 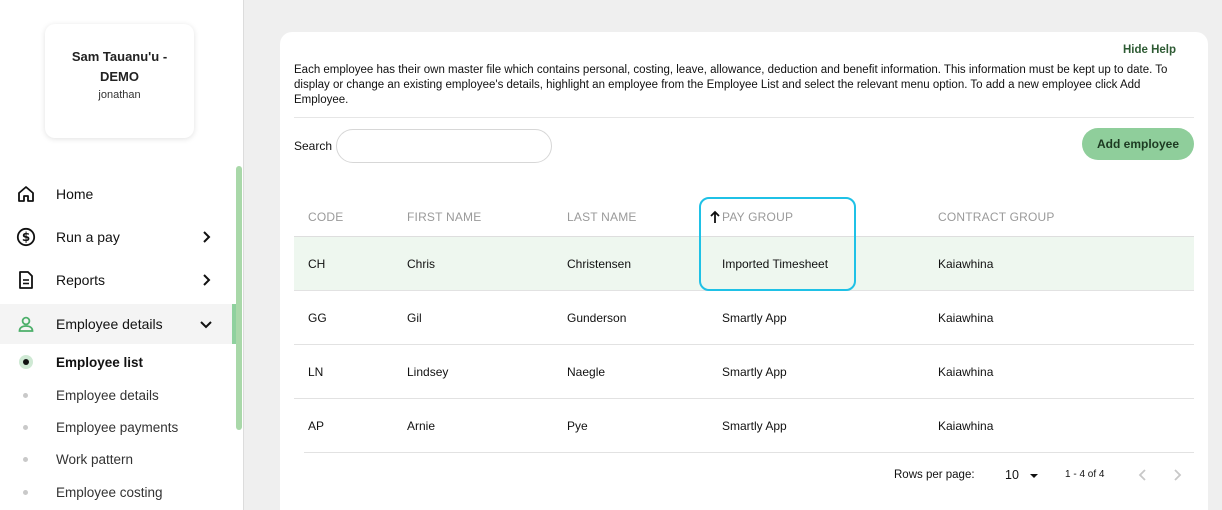 I want to click on home-icon, so click(x=26, y=194).